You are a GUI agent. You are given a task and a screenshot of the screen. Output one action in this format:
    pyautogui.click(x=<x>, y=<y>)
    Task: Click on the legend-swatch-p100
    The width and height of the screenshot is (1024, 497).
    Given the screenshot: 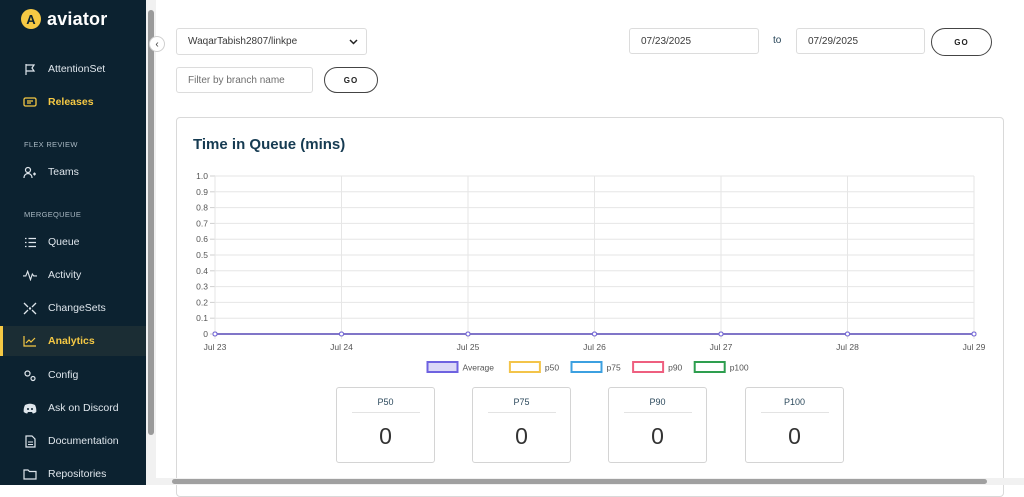 What is the action you would take?
    pyautogui.click(x=709, y=367)
    